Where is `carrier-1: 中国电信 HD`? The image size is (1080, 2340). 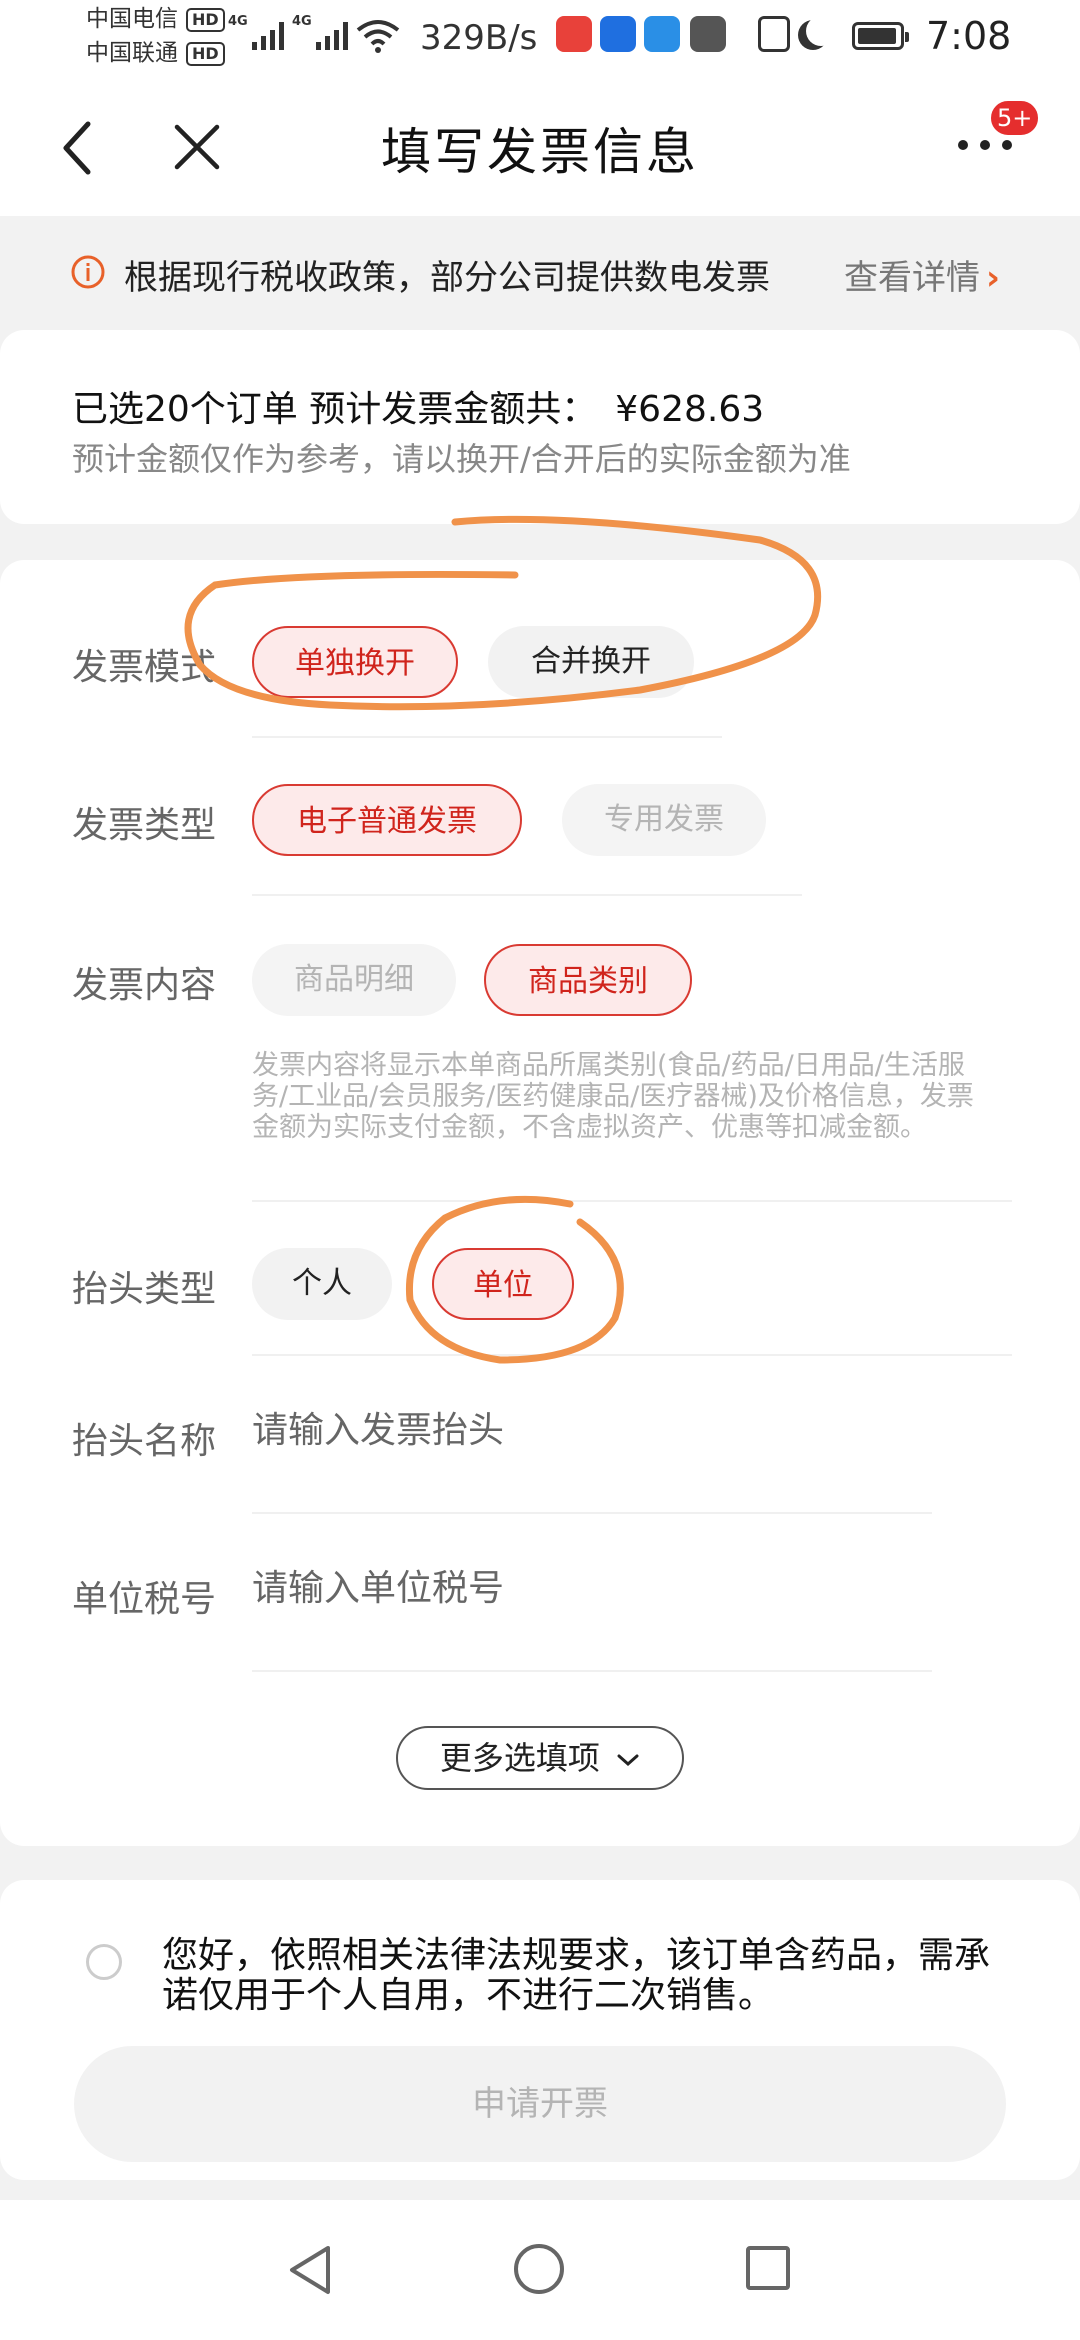 carrier-1: 中国电信 HD is located at coordinates (155, 19).